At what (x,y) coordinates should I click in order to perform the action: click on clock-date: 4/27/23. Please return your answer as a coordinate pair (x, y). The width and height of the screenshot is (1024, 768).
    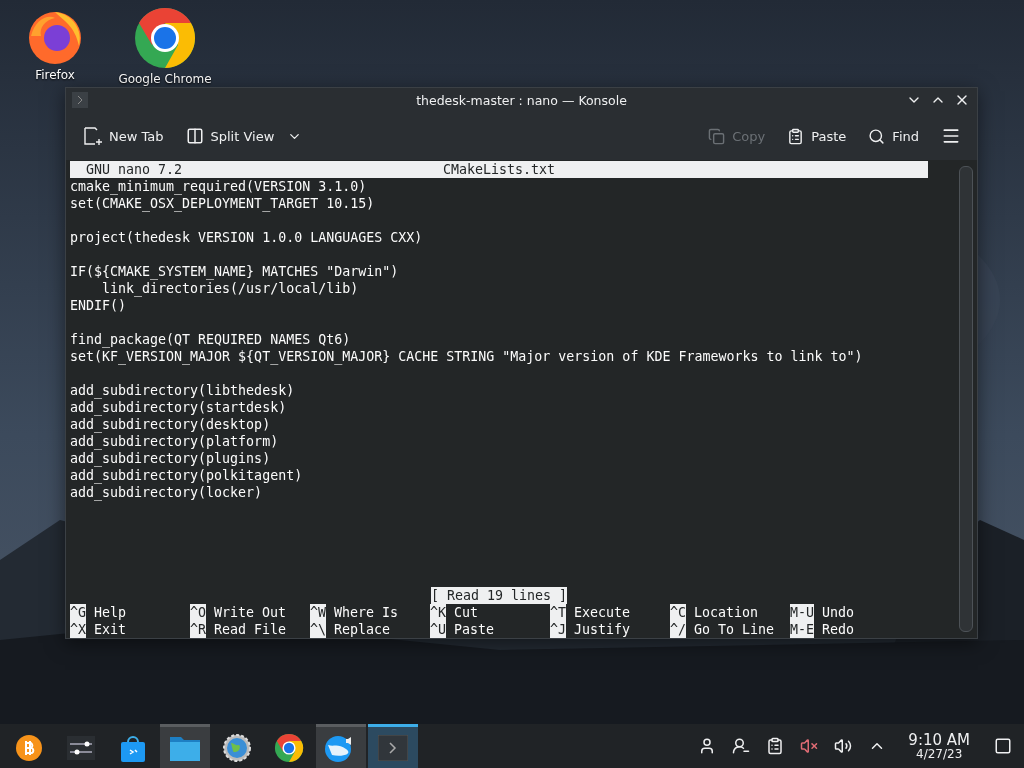
    Looking at the image, I should click on (939, 754).